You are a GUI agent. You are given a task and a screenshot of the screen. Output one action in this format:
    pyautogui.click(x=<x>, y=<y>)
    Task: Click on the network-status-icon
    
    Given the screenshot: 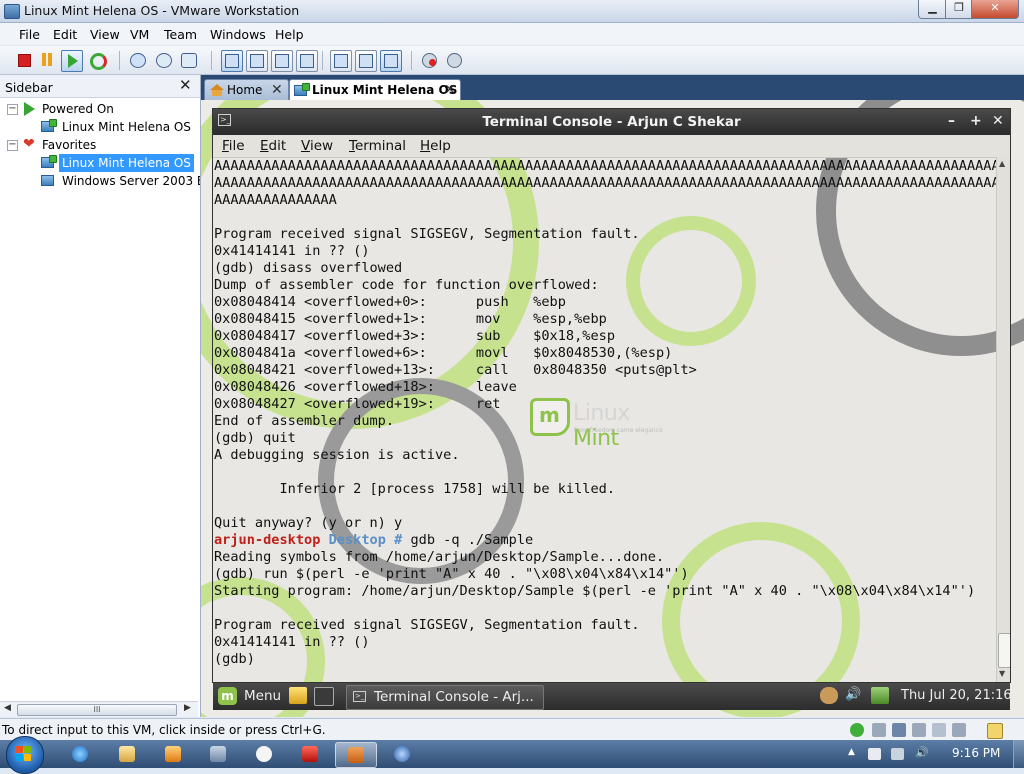 What is the action you would take?
    pyautogui.click(x=857, y=730)
    